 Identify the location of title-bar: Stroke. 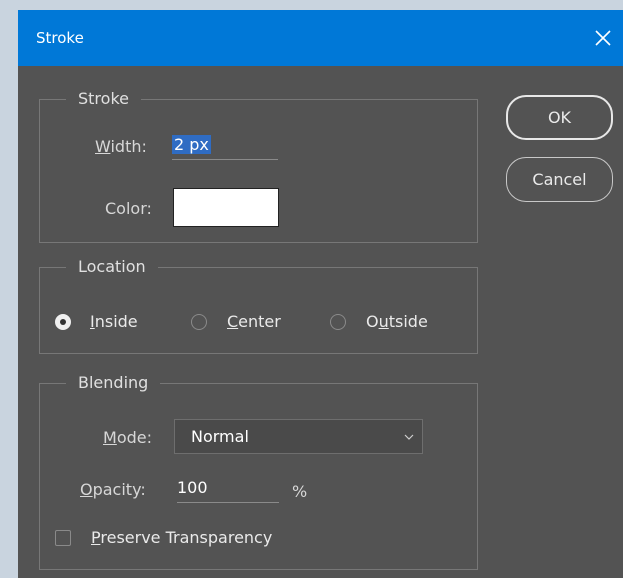
(320, 38).